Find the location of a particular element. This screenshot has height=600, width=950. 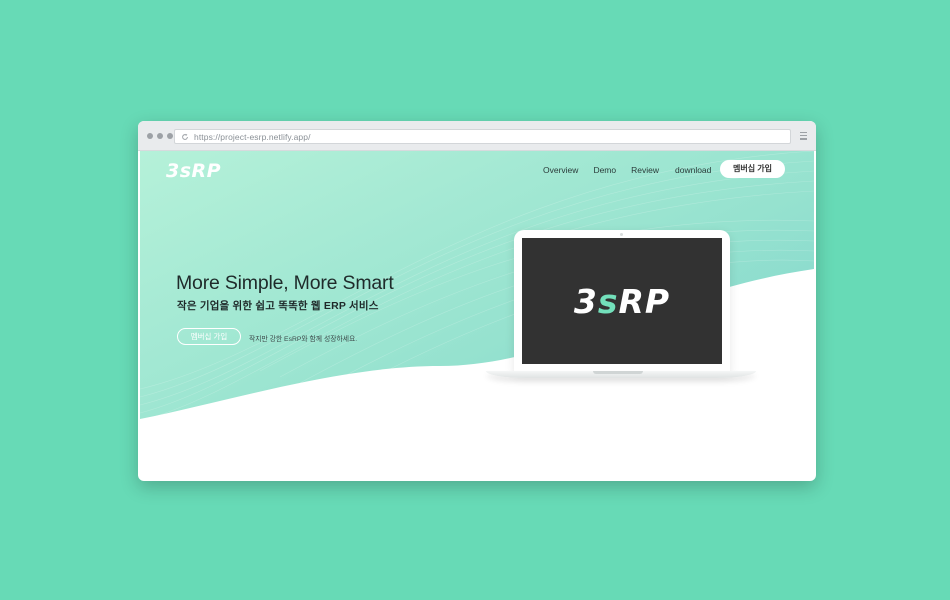

membership-join-button: 멤버십 가입 is located at coordinates (752, 169).